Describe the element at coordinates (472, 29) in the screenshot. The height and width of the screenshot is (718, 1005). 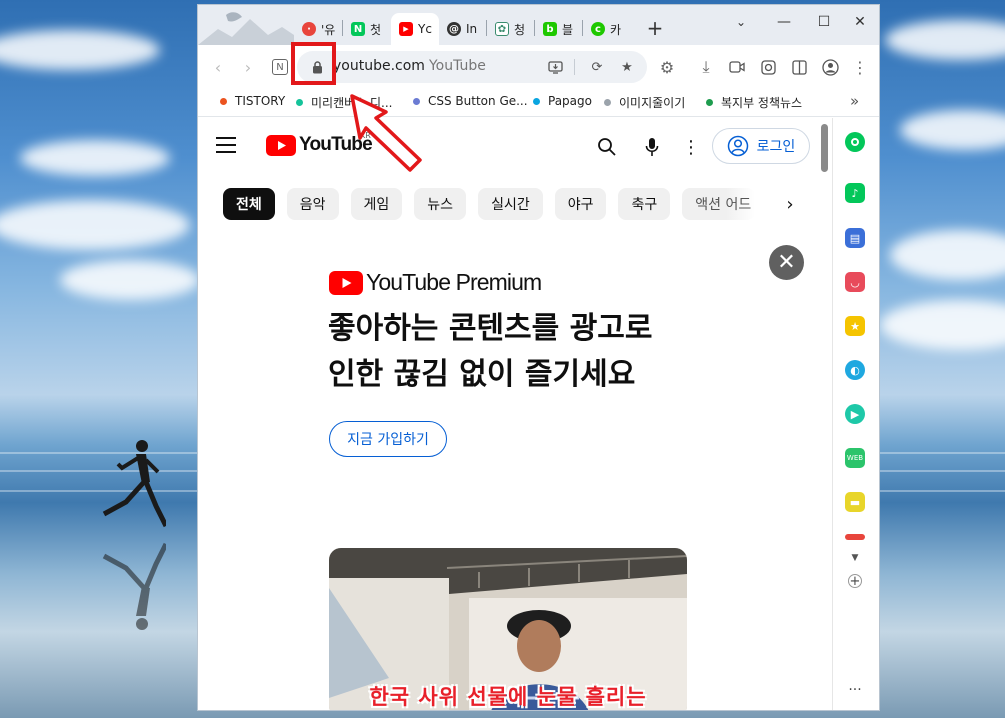
I see `tab-label: In` at that location.